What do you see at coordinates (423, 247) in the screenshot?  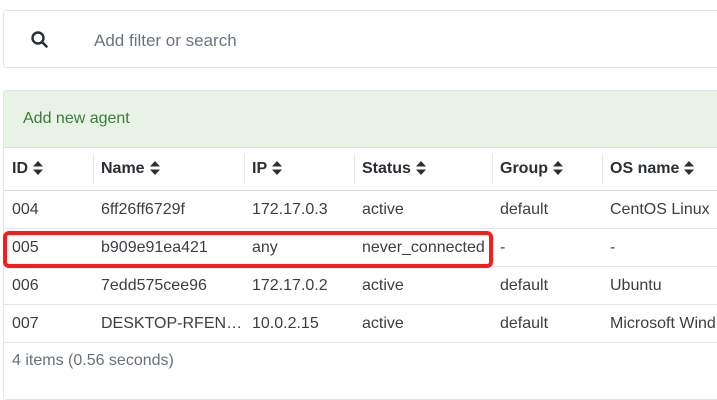 I see `cell-status: never_connected` at bounding box center [423, 247].